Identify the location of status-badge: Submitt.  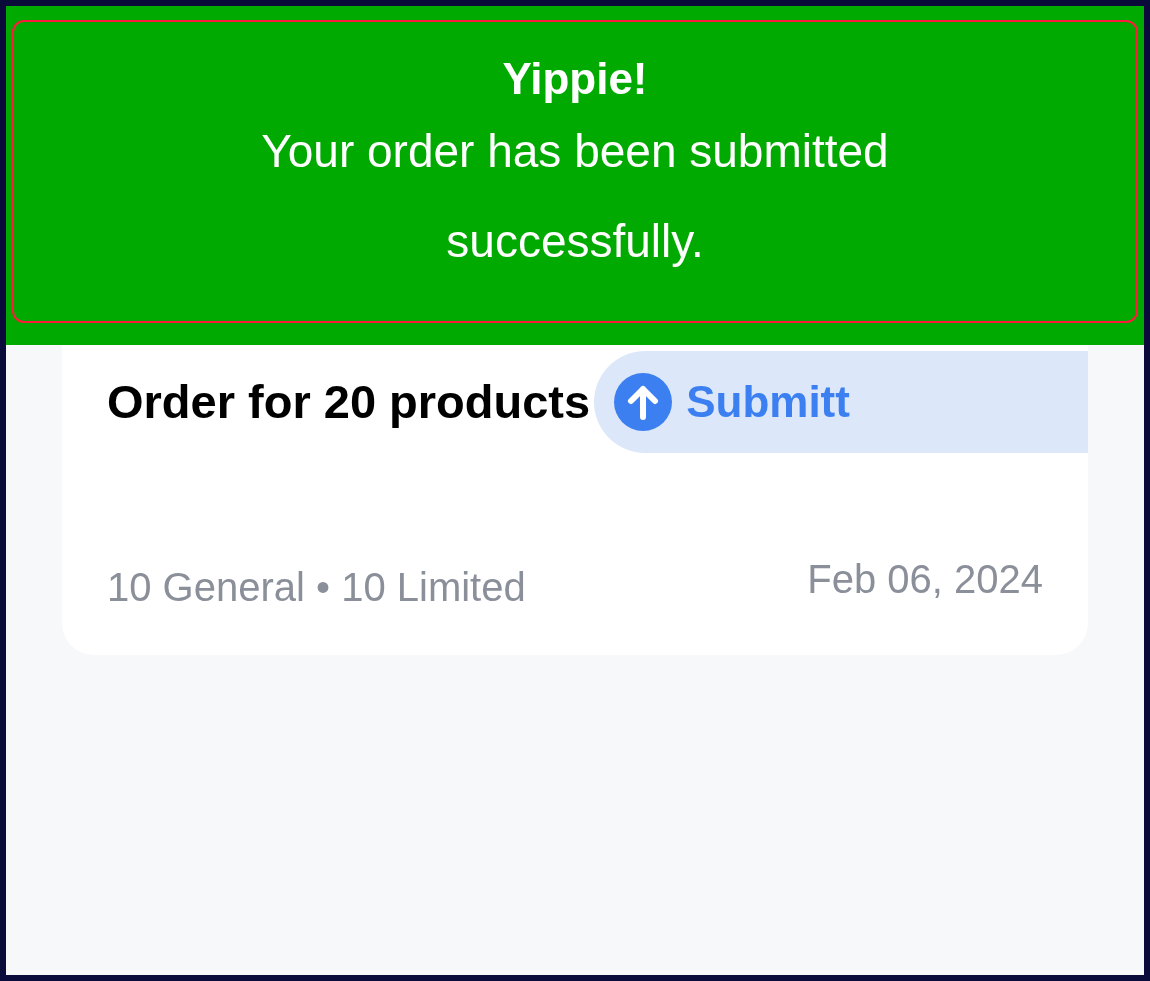
(841, 402).